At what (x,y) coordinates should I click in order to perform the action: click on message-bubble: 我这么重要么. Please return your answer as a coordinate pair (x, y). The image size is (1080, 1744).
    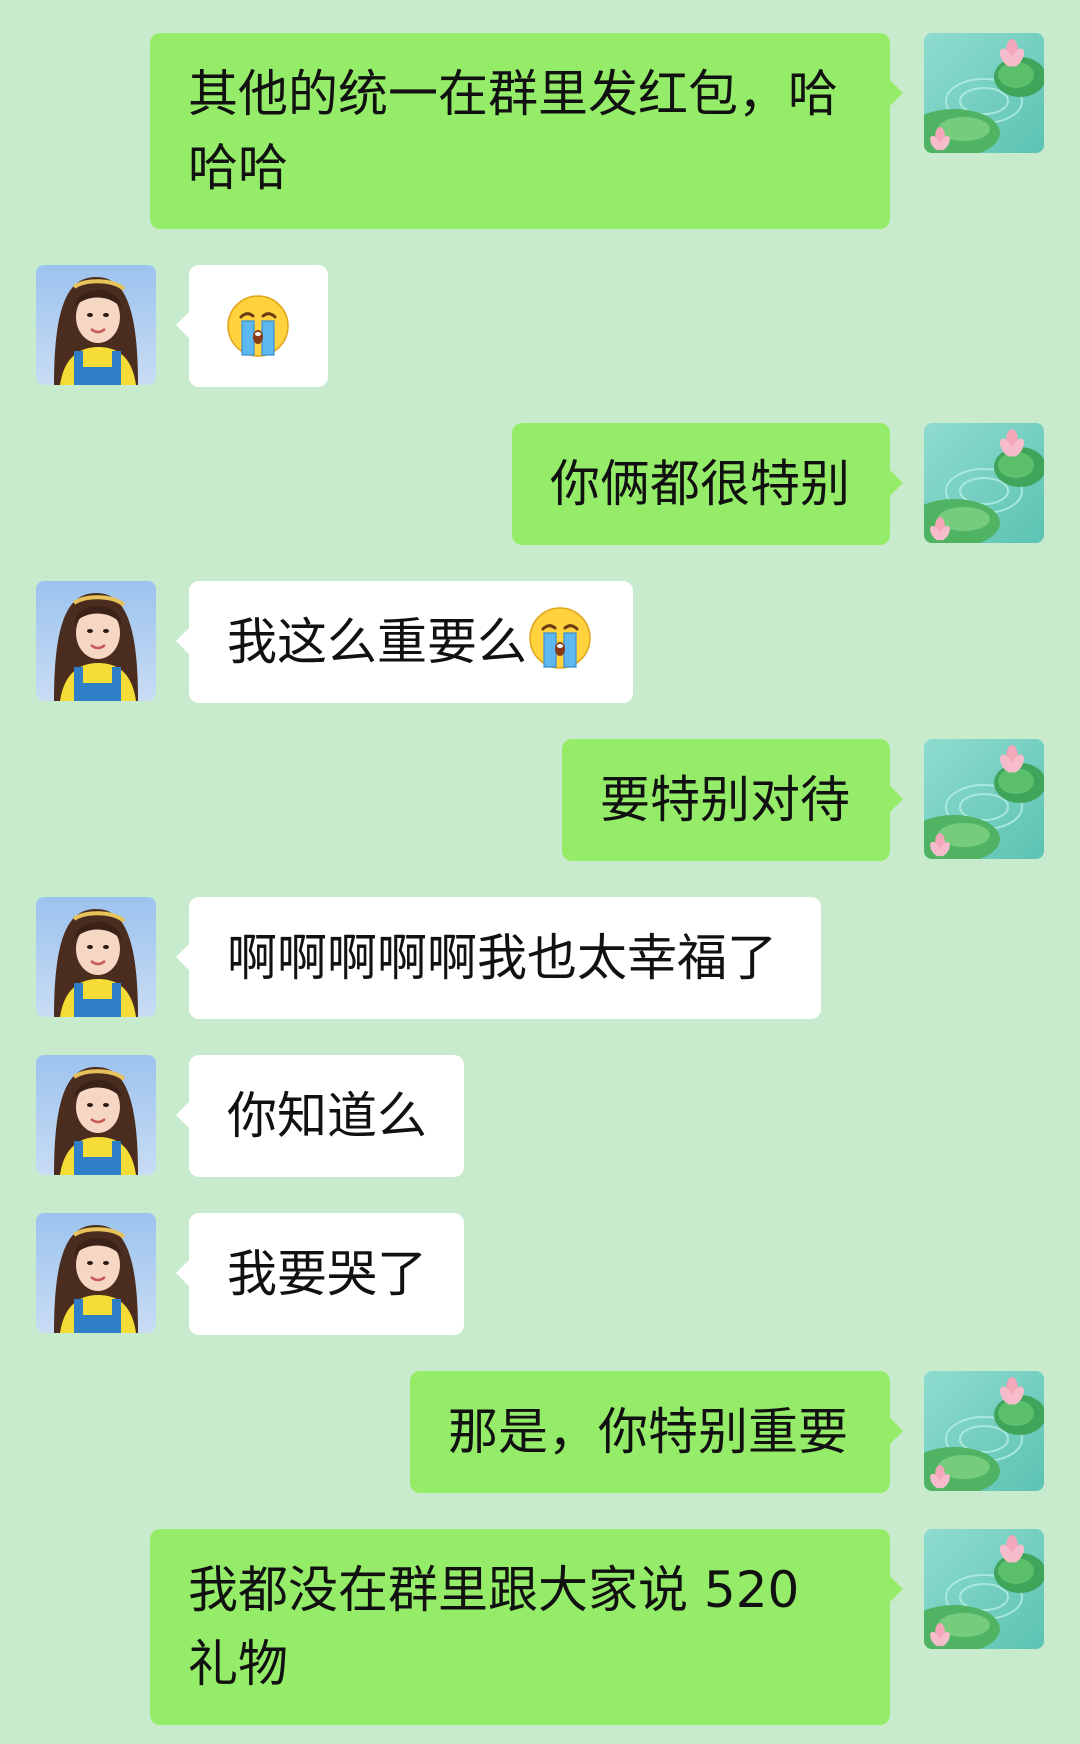
    Looking at the image, I should click on (404, 642).